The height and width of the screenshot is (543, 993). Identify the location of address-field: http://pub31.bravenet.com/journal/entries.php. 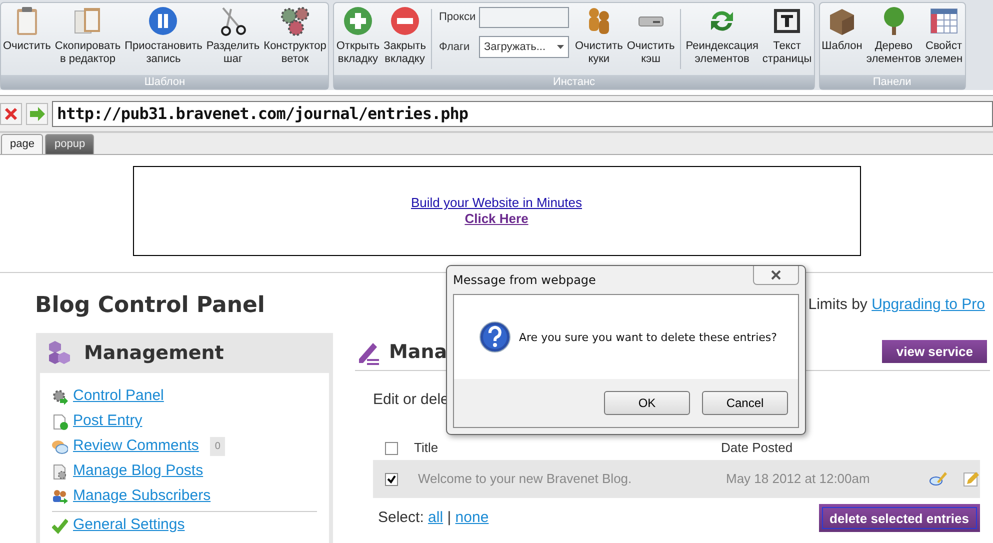
(522, 113).